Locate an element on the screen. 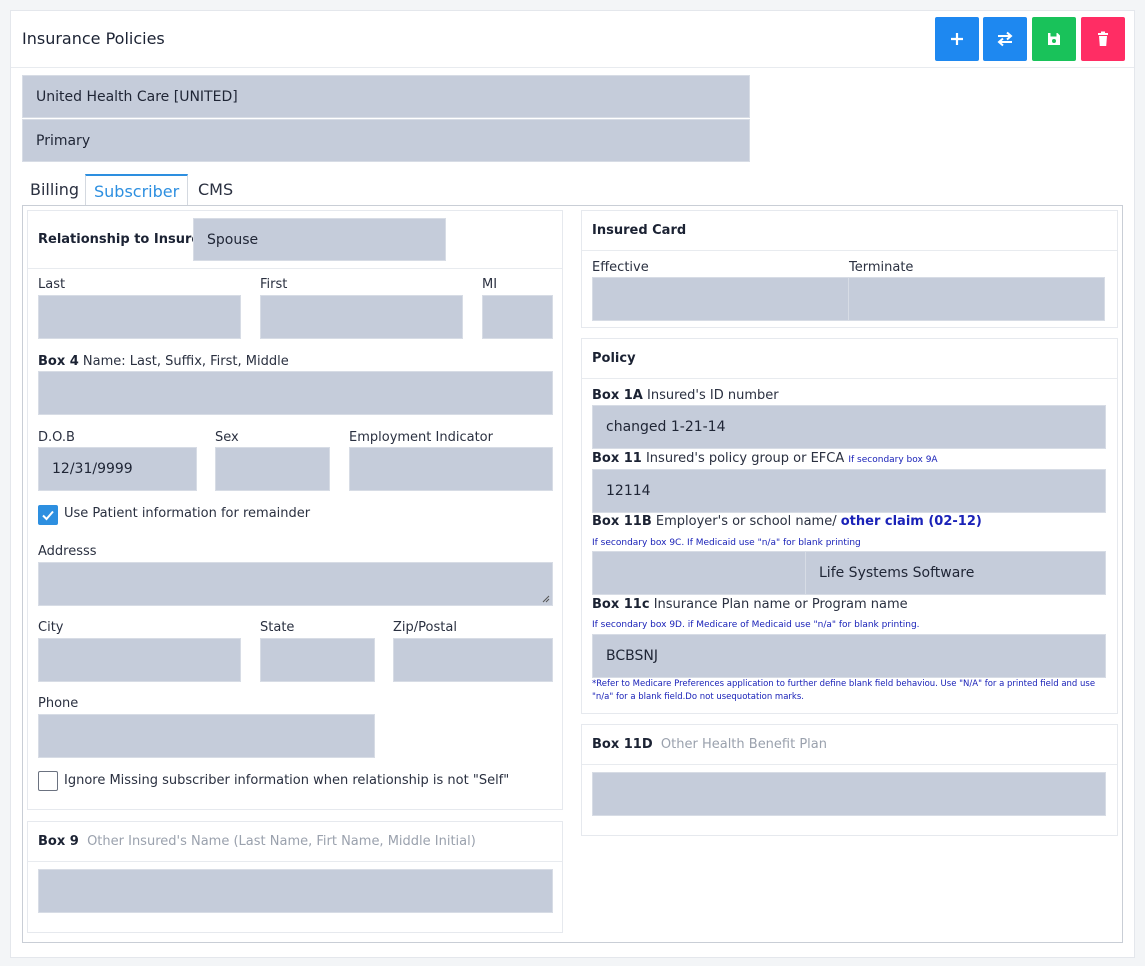 The image size is (1145, 966). box11d-number: Box 11D is located at coordinates (622, 744).